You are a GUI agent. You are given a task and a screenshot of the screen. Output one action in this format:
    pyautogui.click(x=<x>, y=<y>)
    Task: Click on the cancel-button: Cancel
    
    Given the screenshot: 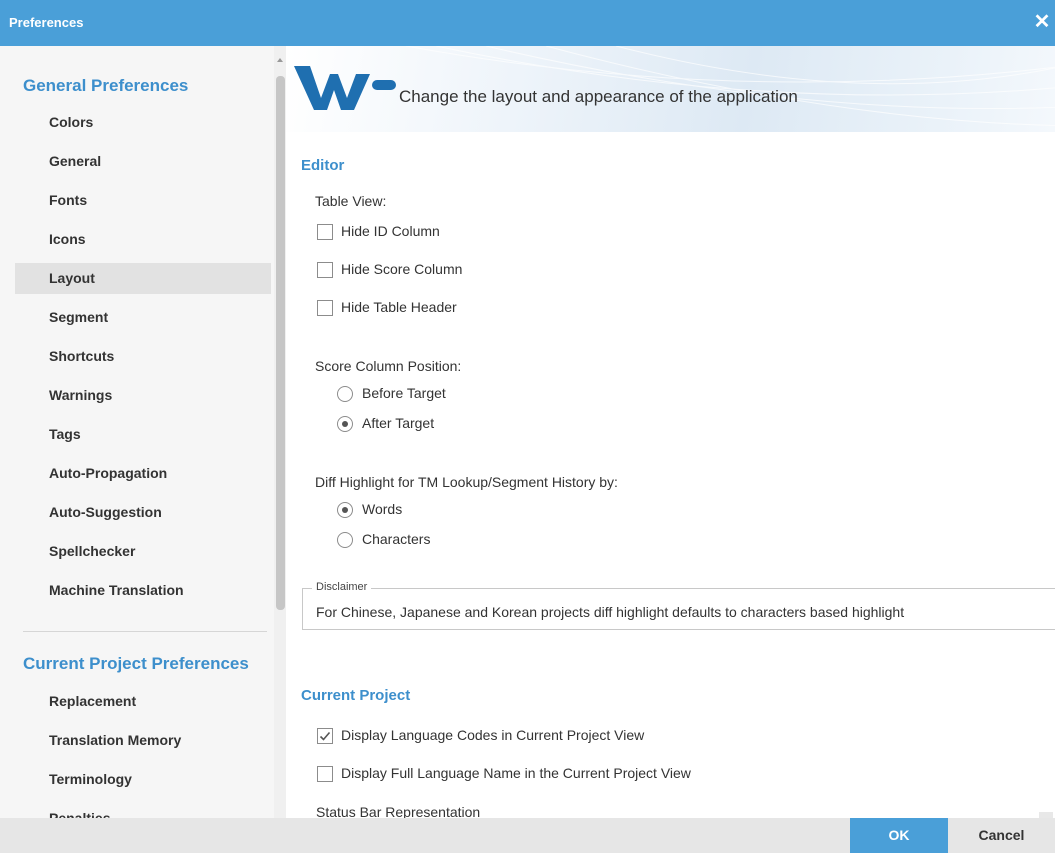 What is the action you would take?
    pyautogui.click(x=1001, y=835)
    